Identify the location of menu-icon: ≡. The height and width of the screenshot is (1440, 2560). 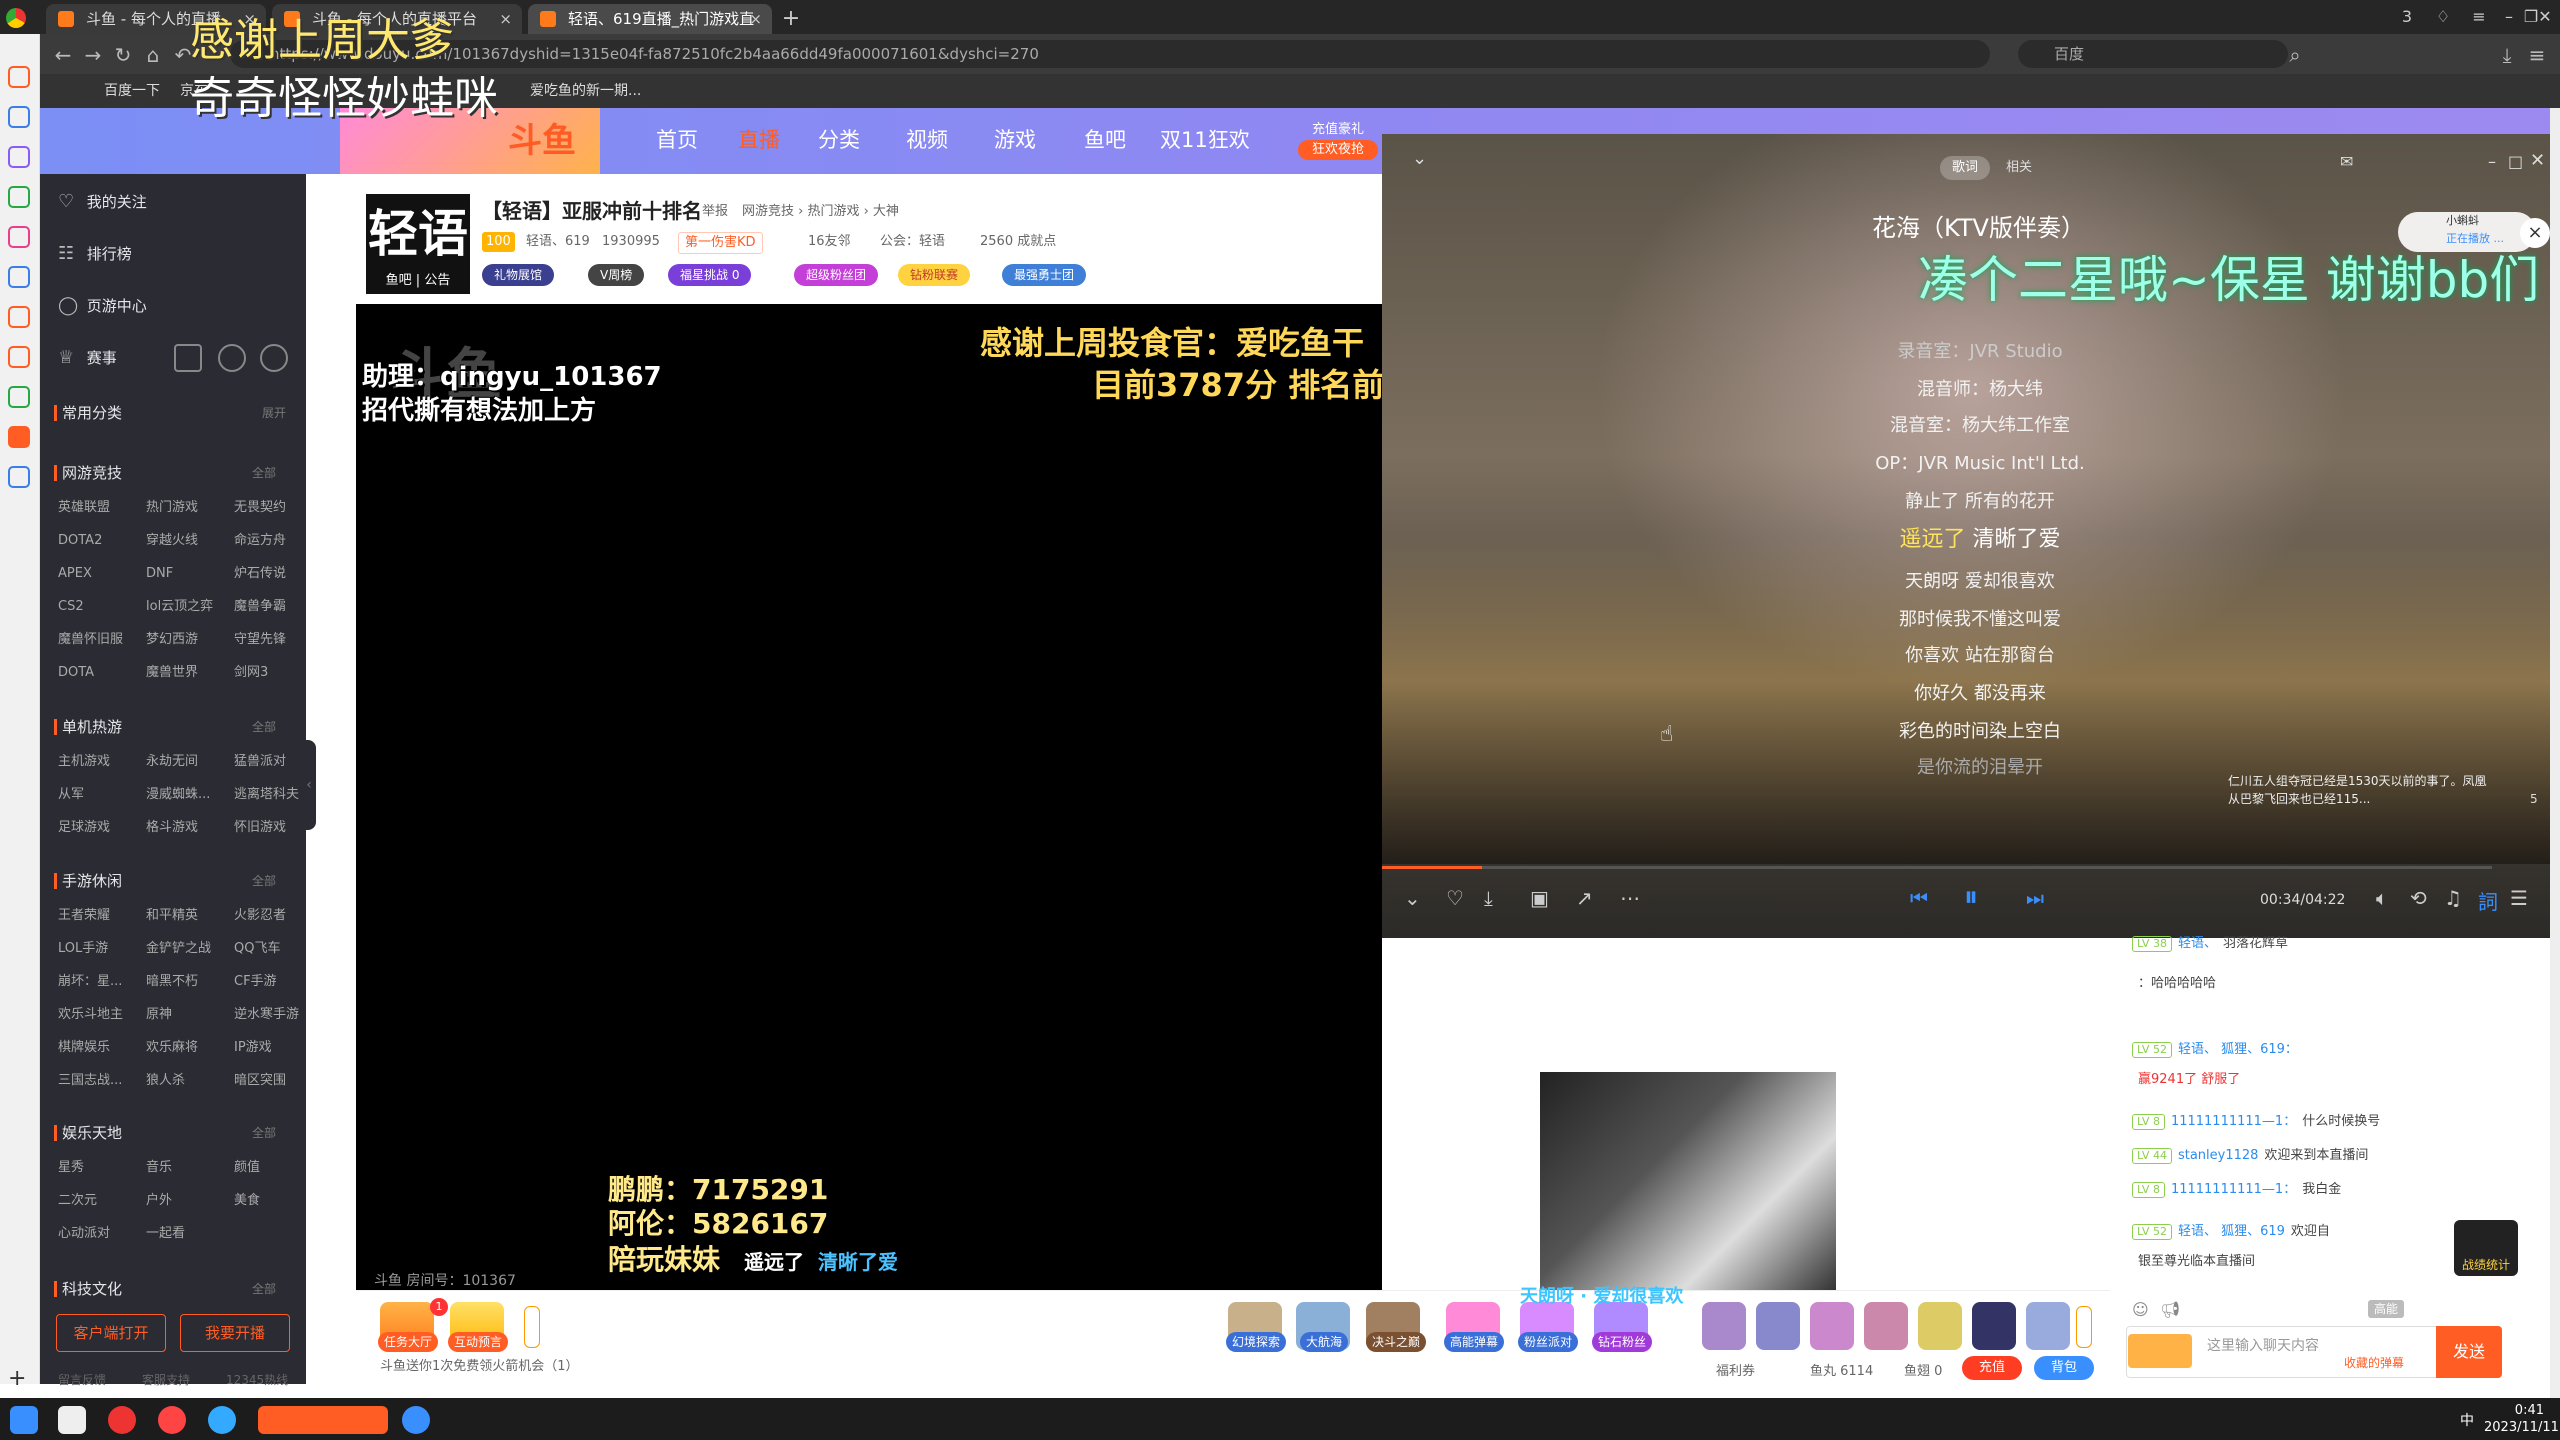
(2537, 55).